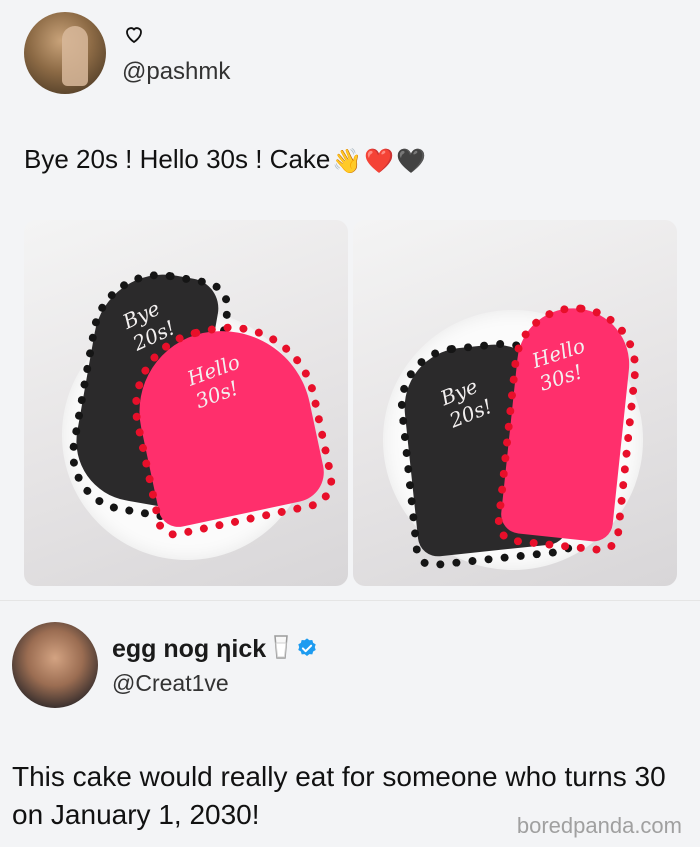 The width and height of the screenshot is (700, 847). I want to click on tweet-text-body: Bye 20s ! Hello 30s ! Cake, so click(177, 159).